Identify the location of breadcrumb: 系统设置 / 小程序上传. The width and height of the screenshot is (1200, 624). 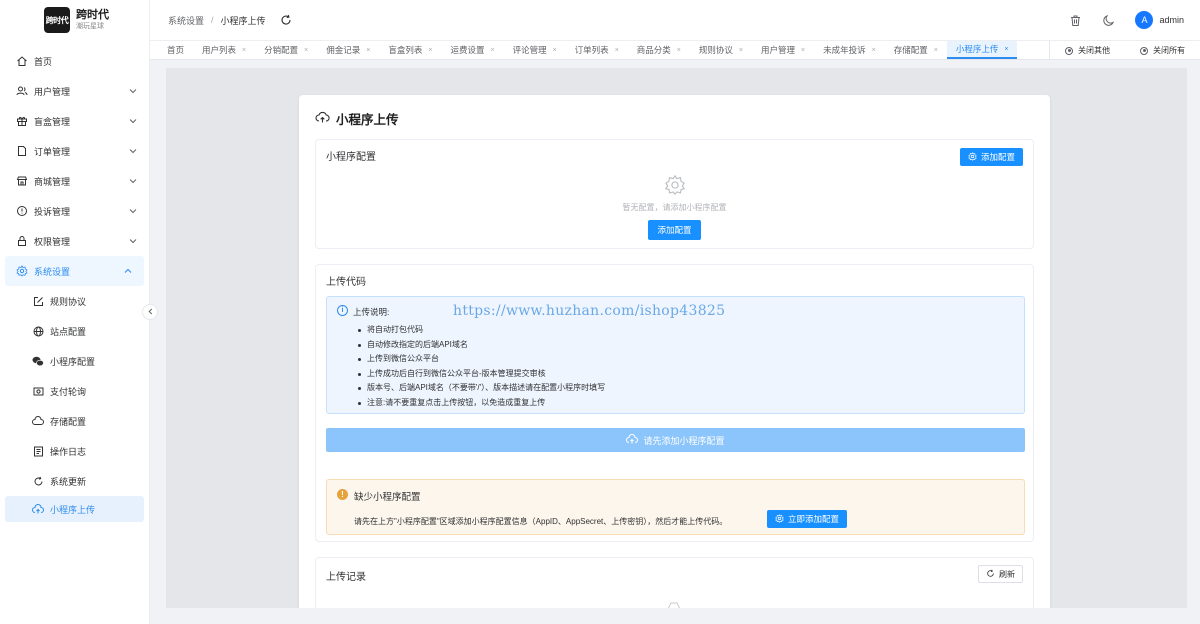
(217, 20).